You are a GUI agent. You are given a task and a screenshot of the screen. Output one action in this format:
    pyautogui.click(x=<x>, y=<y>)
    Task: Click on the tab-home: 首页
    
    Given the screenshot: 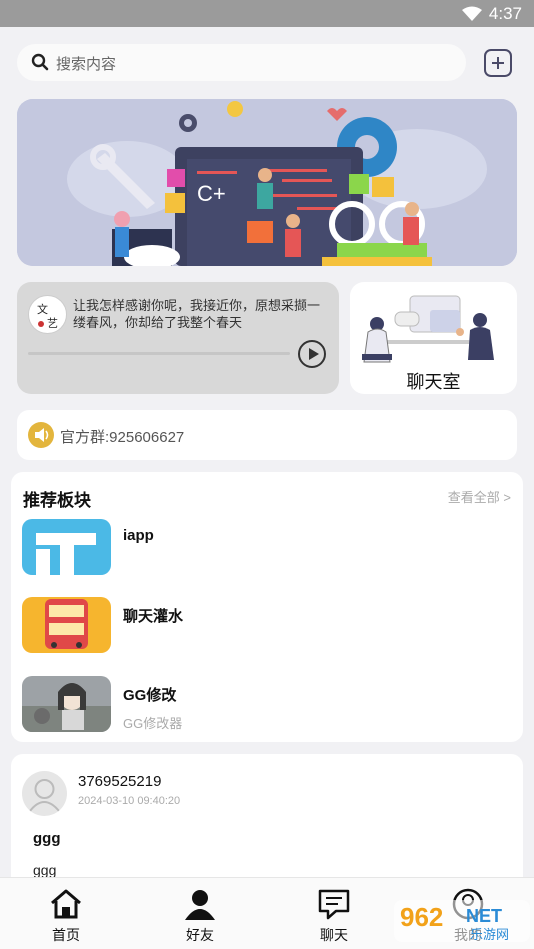 What is the action you would take?
    pyautogui.click(x=66, y=913)
    